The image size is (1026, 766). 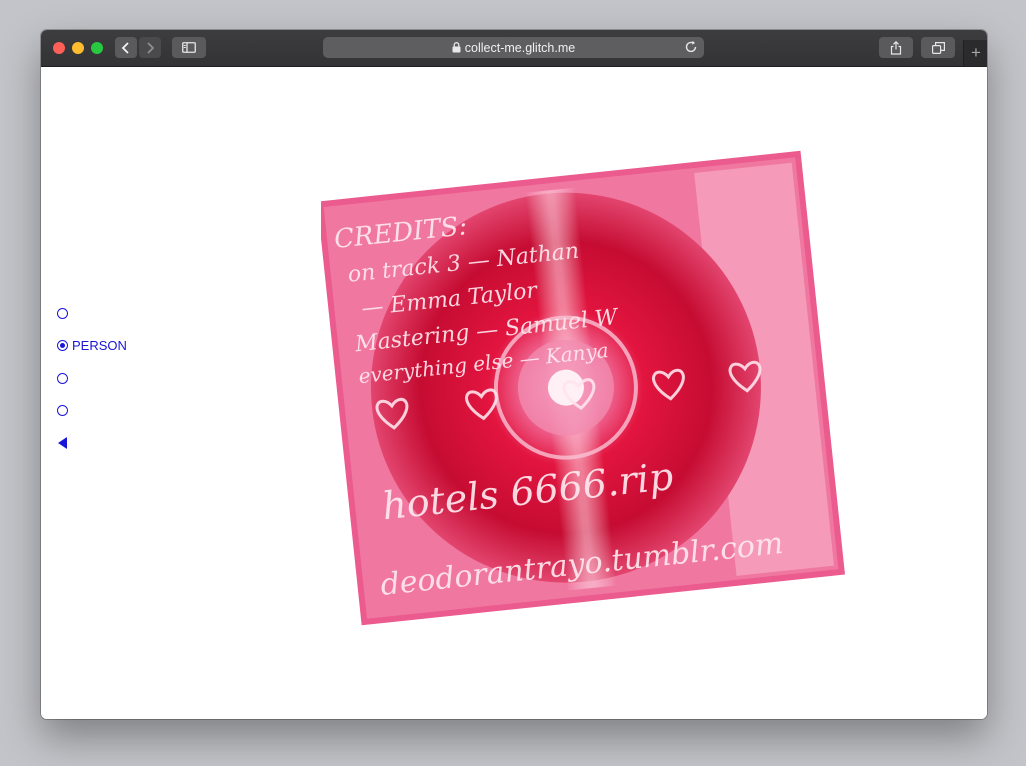 I want to click on back-link, so click(x=117, y=443).